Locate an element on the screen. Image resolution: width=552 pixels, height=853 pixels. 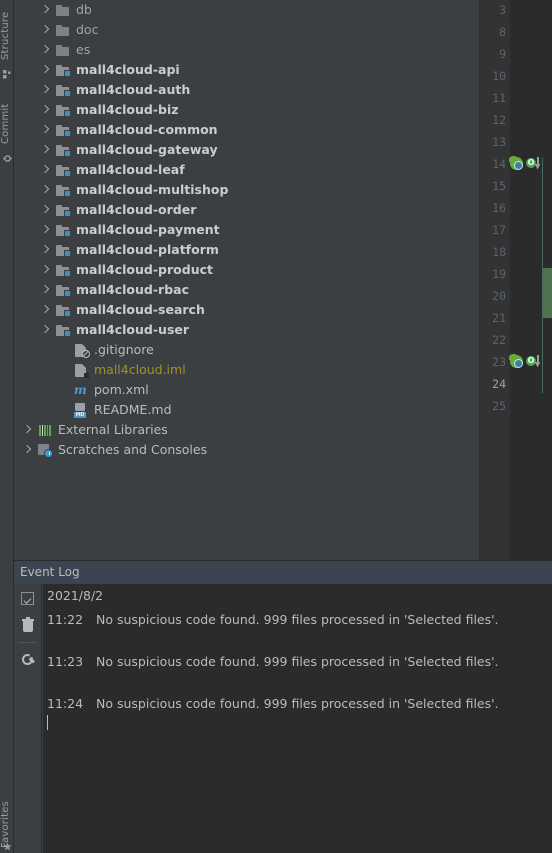
tree-item: mall4cloud-rbac is located at coordinates (247, 290).